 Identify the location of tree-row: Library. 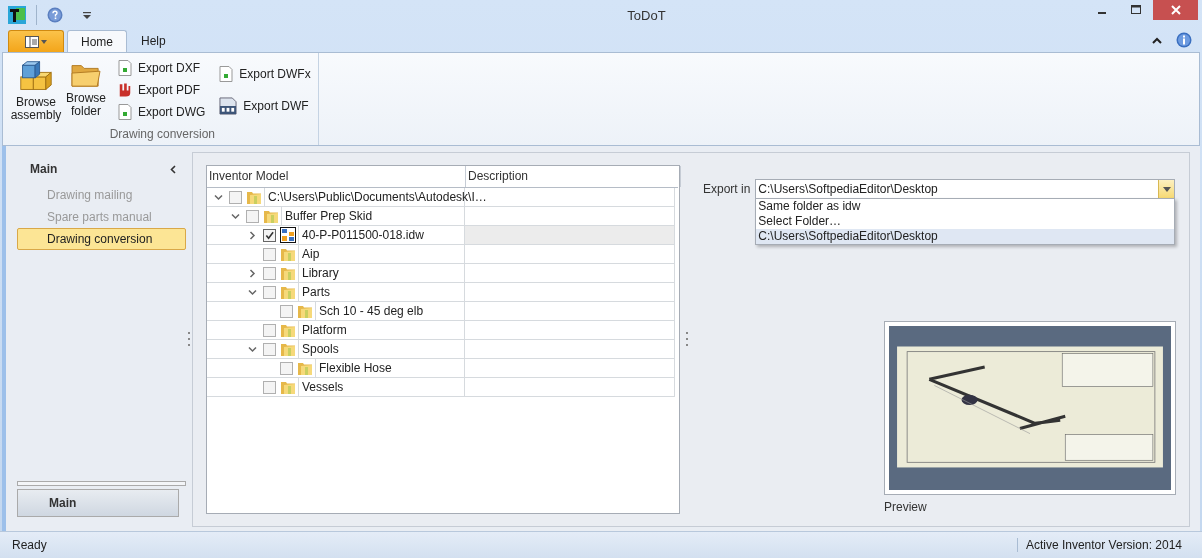
(442, 273).